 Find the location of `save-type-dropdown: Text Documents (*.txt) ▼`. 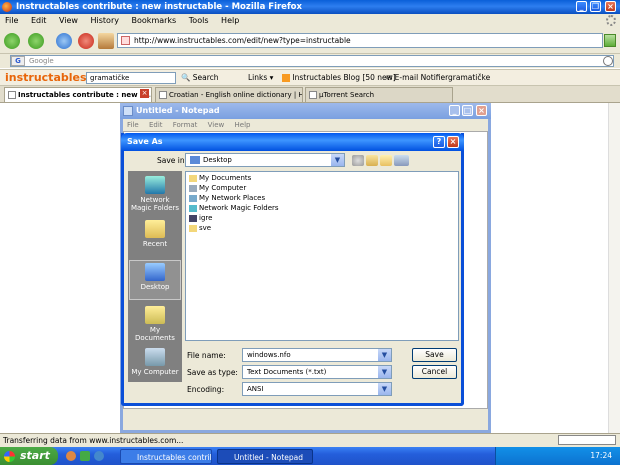

save-type-dropdown: Text Documents (*.txt) ▼ is located at coordinates (317, 372).